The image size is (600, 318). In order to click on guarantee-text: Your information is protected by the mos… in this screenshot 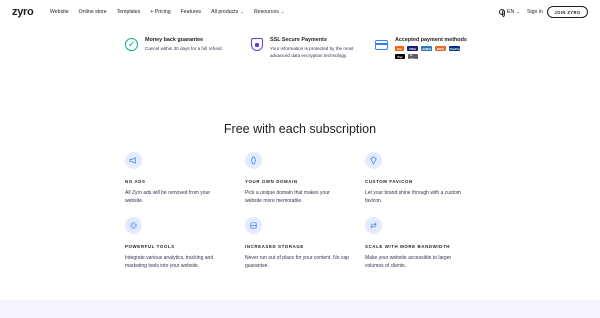, I will do `click(312, 52)`.